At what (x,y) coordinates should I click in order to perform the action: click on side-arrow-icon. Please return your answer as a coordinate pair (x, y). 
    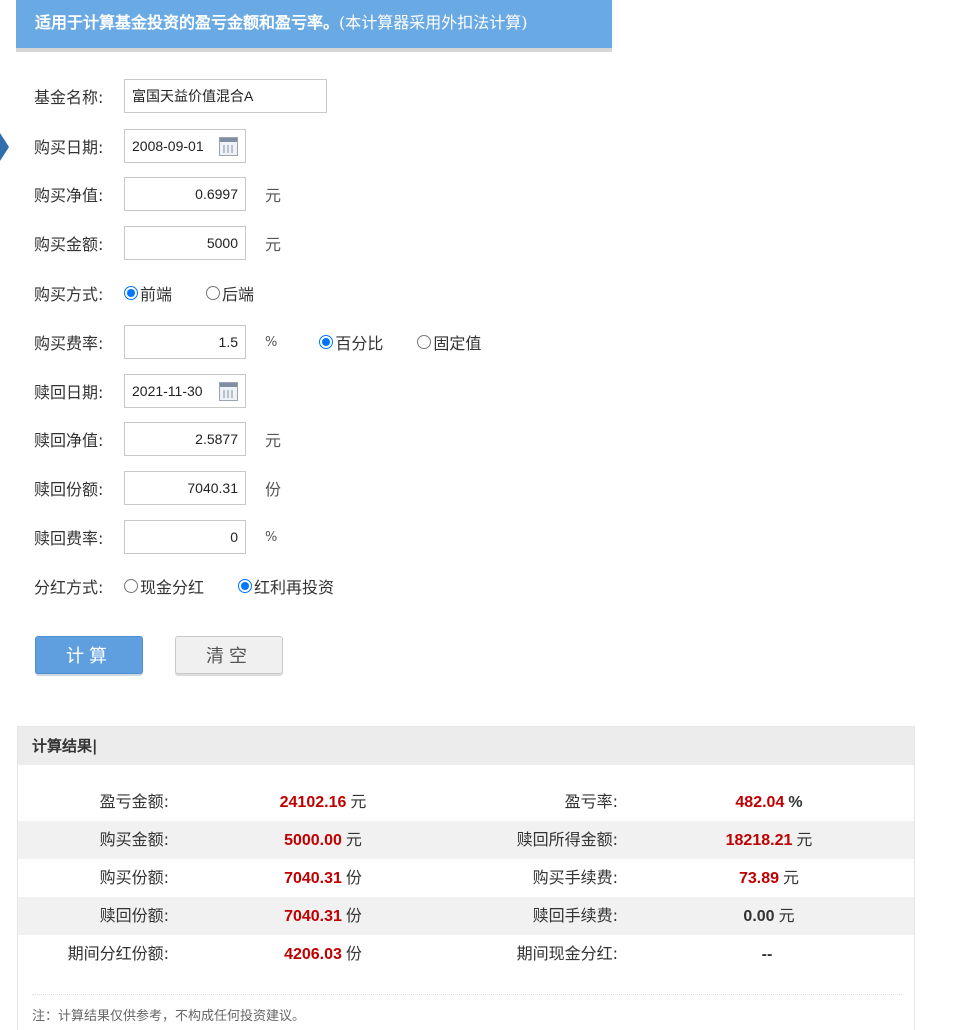
    Looking at the image, I should click on (4, 147).